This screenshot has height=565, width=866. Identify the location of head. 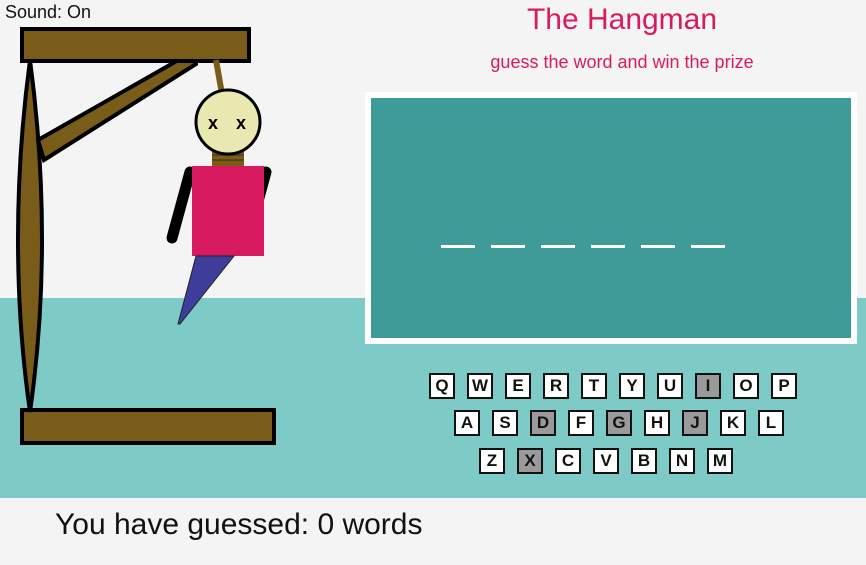
(228, 122).